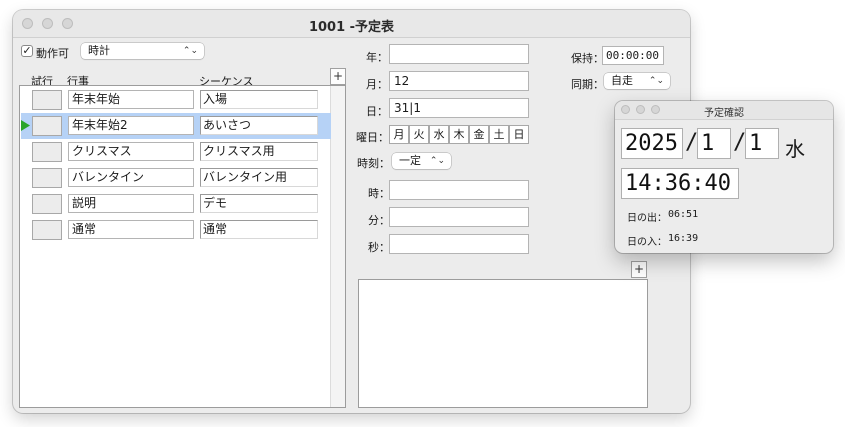 The width and height of the screenshot is (845, 427). Describe the element at coordinates (499, 134) in the screenshot. I see `weekday-sat-button: 土` at that location.